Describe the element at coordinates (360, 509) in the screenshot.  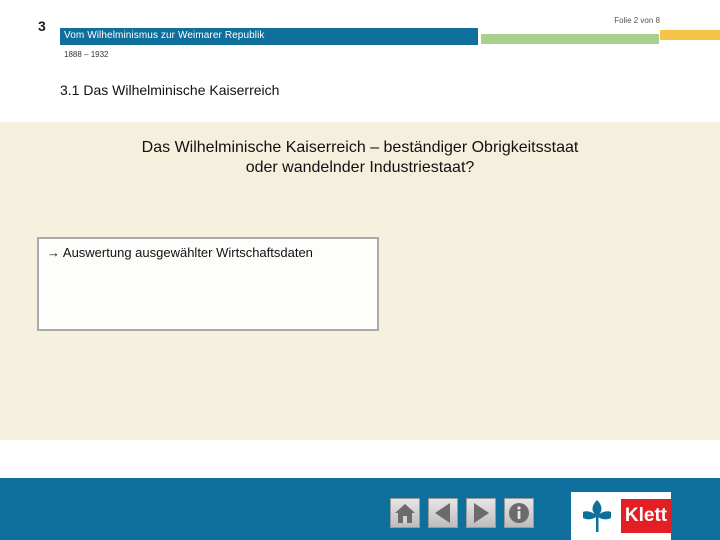
I see `footer-bar: Klett` at that location.